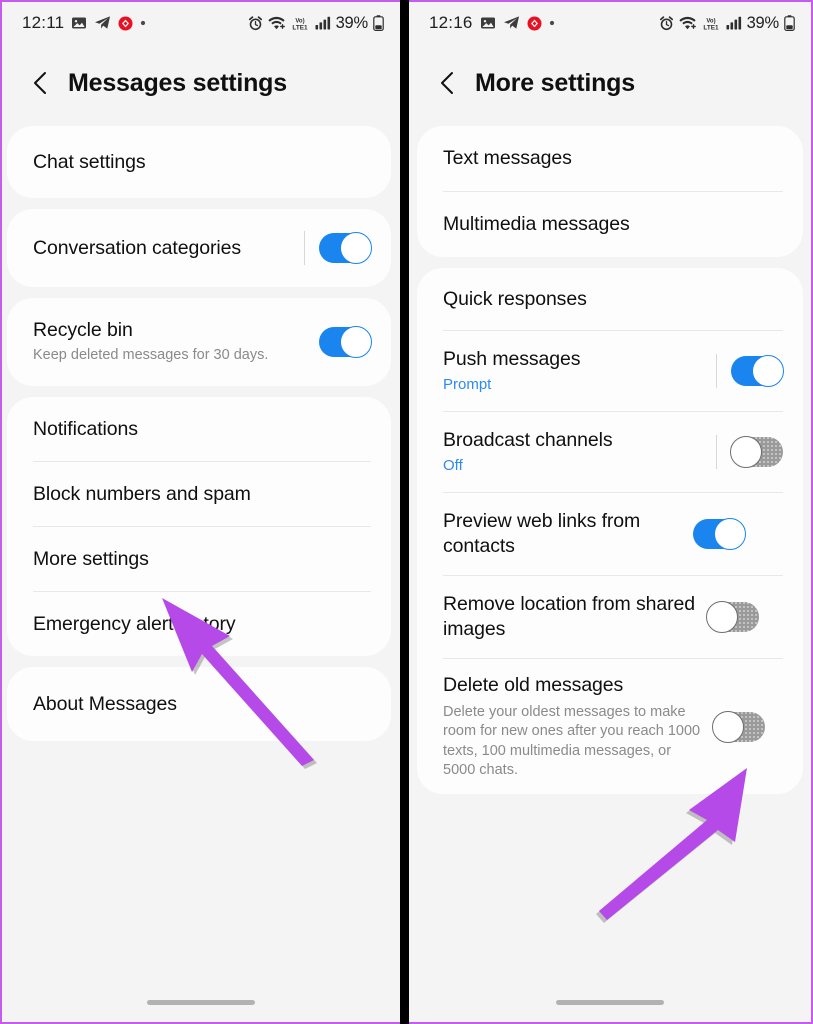 The image size is (813, 1024). I want to click on page-title-right: More settings, so click(555, 82).